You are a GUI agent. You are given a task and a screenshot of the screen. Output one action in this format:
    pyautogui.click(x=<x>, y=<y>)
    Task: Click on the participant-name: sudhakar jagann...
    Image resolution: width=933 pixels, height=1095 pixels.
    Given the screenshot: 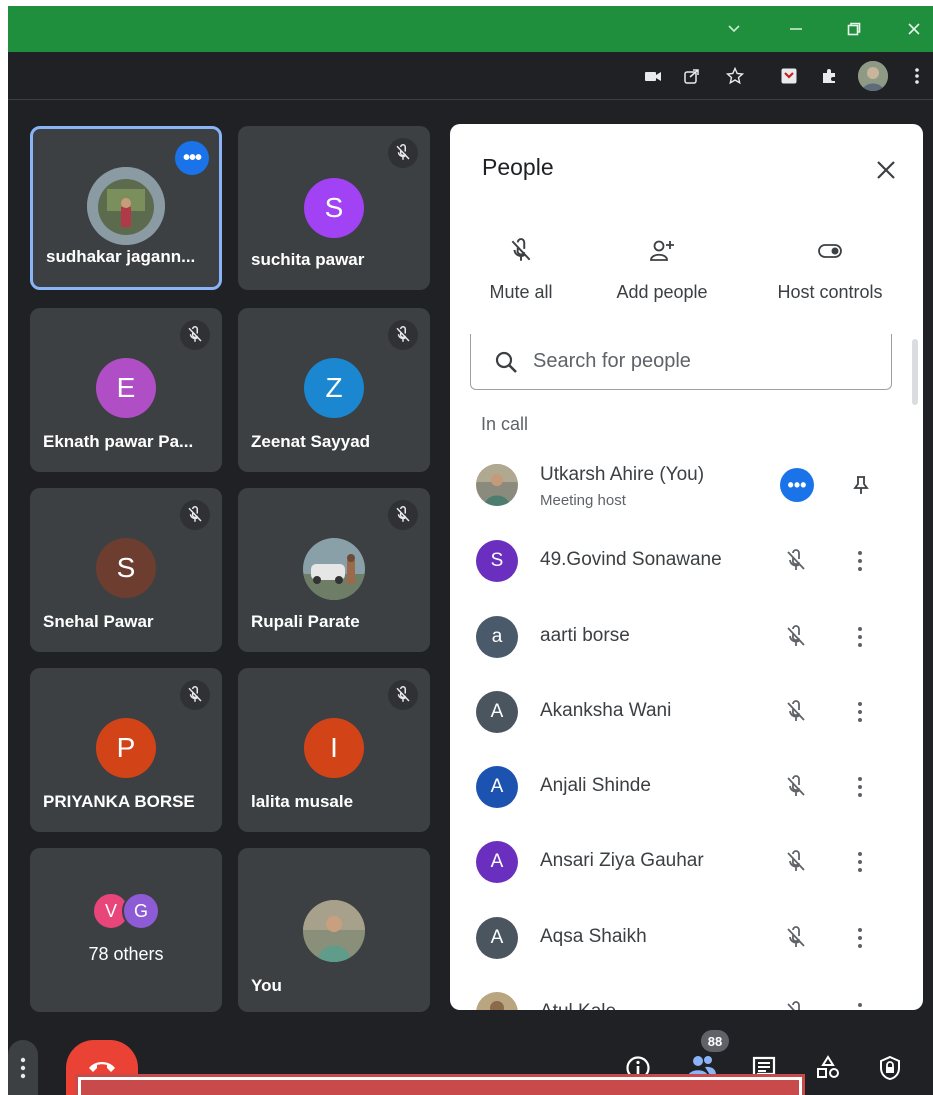 What is the action you would take?
    pyautogui.click(x=121, y=256)
    